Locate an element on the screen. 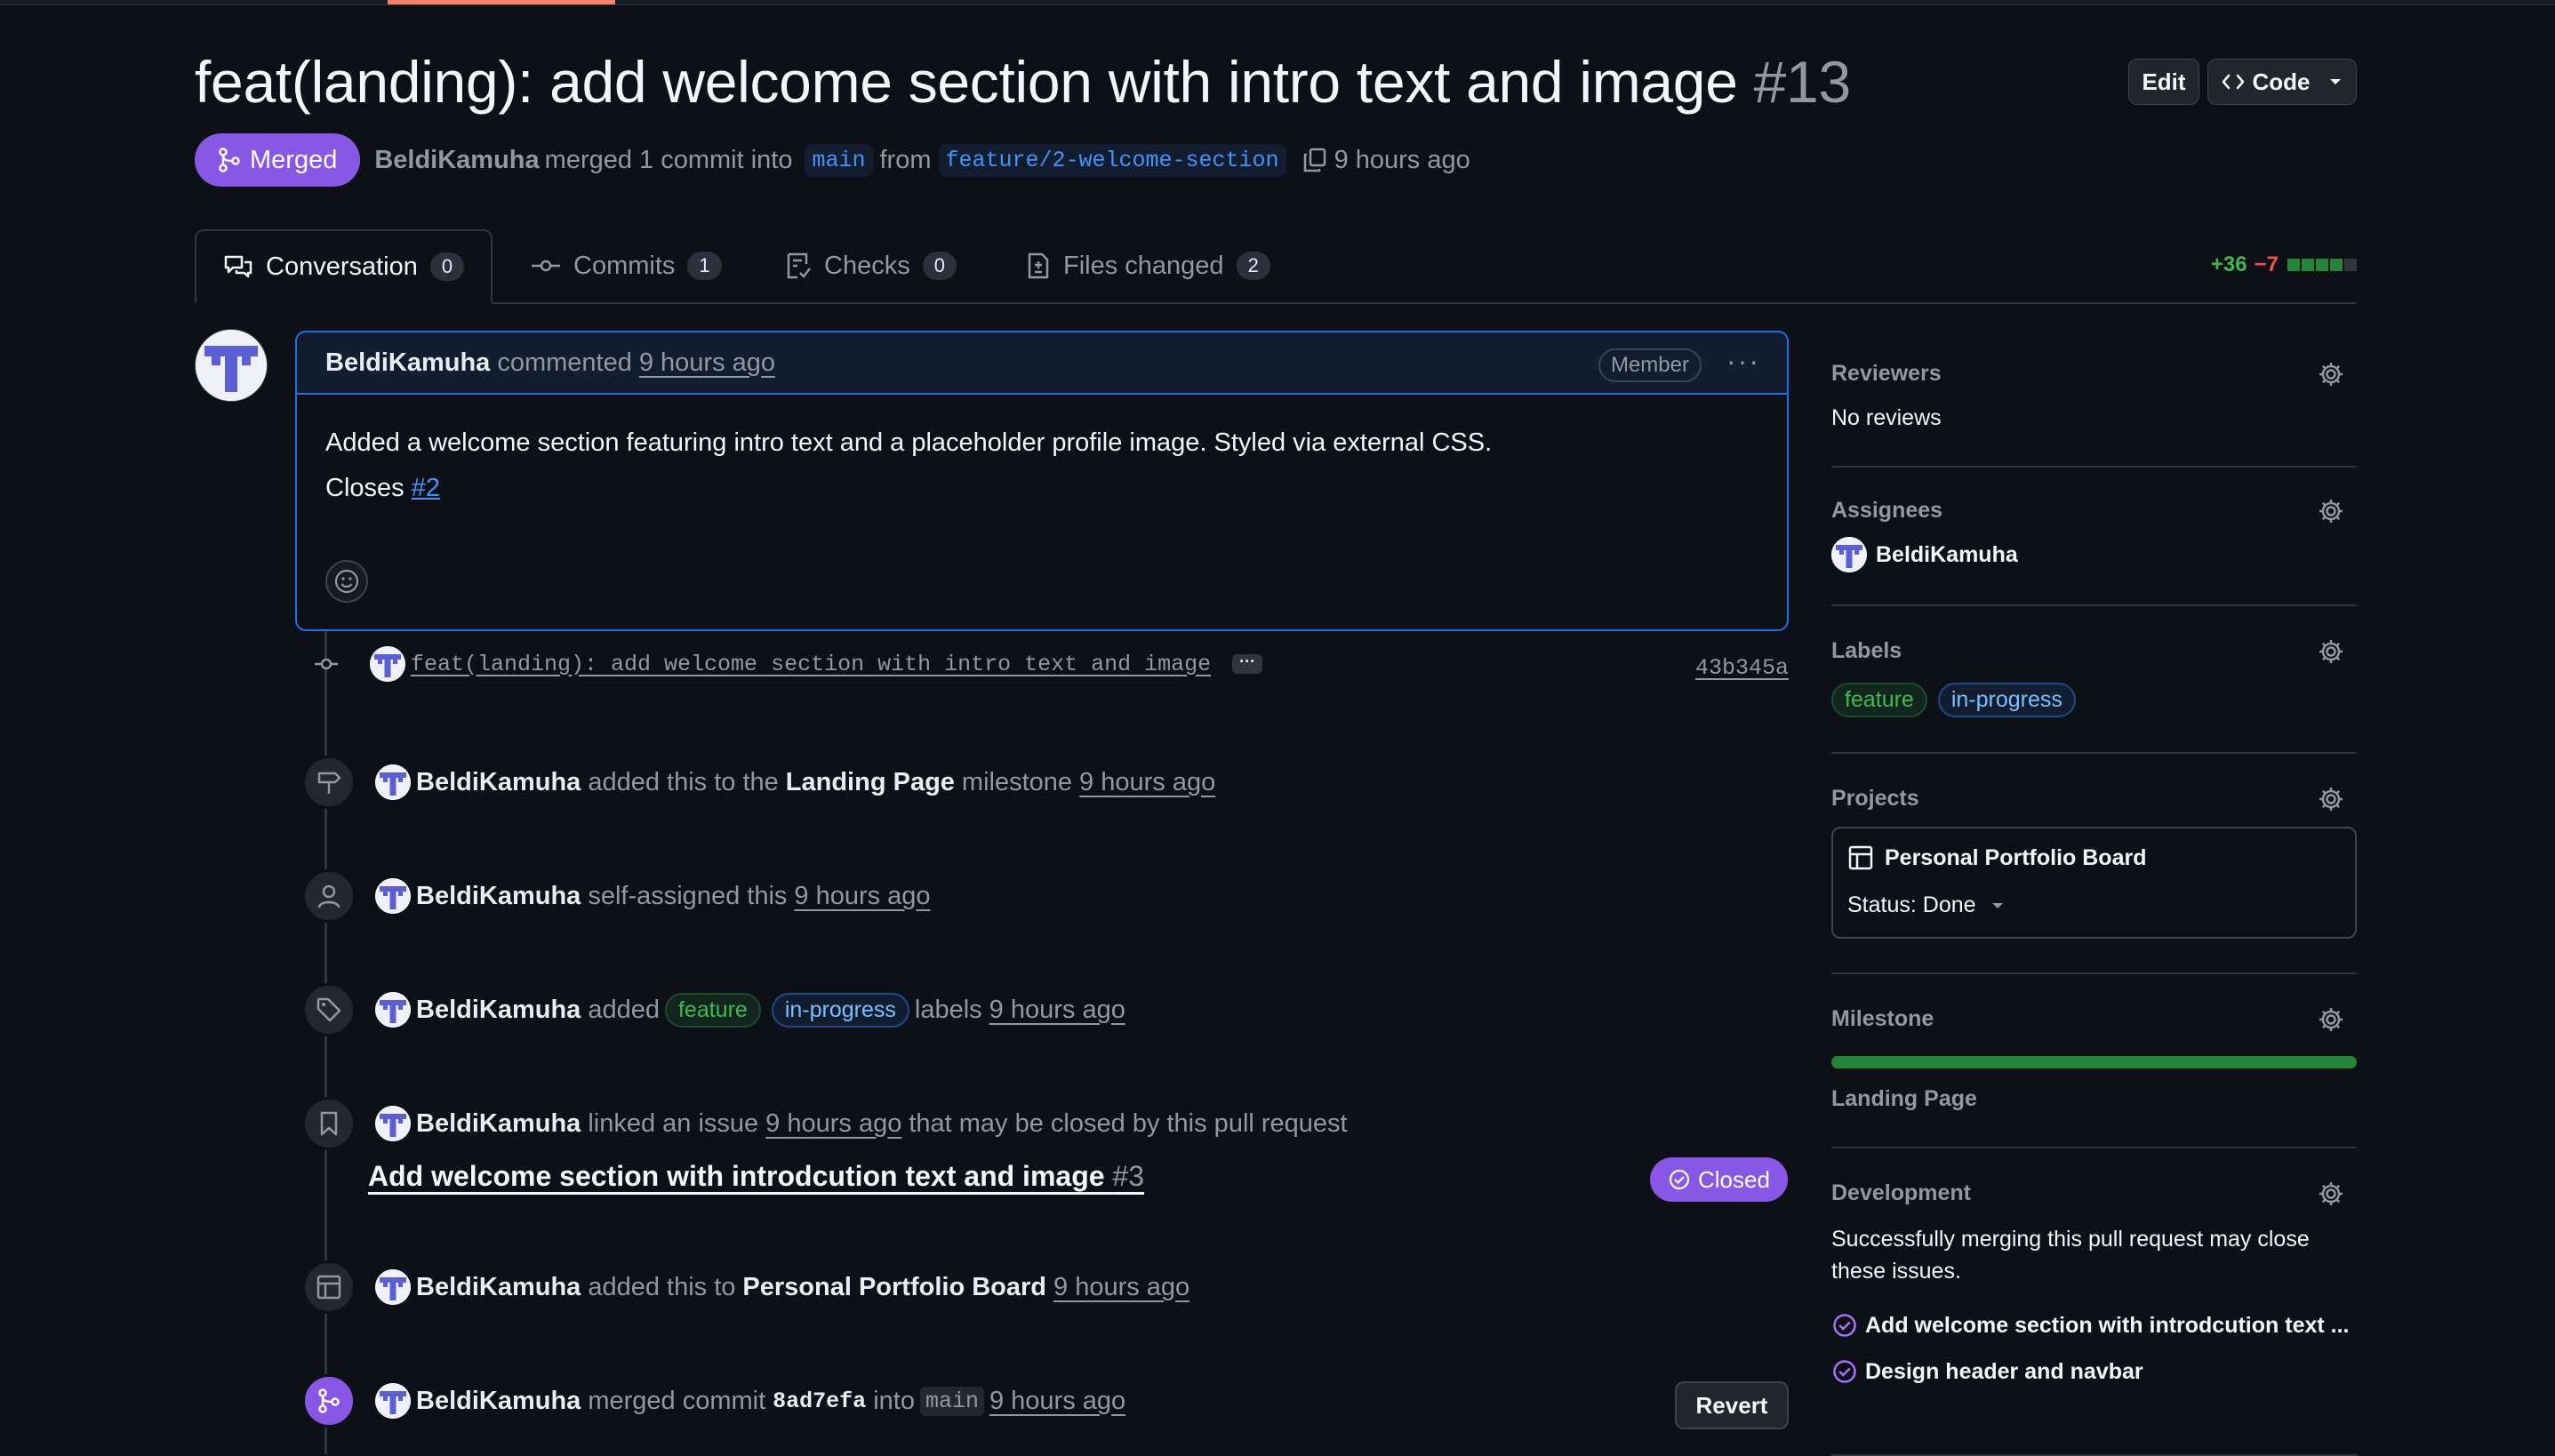 This screenshot has width=2555, height=1456. event-text: labels is located at coordinates (948, 1009).